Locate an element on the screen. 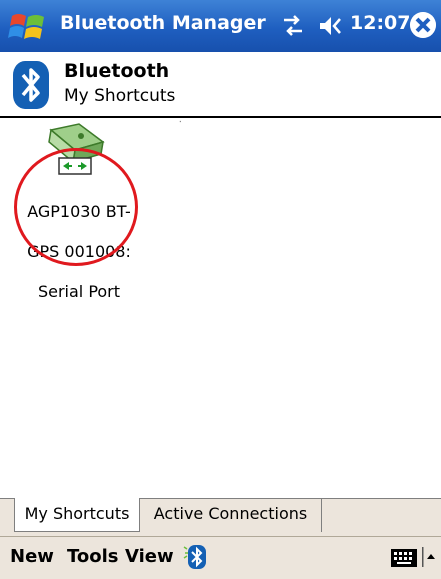 Image resolution: width=441 pixels, height=579 pixels. connectivity-icon is located at coordinates (293, 26).